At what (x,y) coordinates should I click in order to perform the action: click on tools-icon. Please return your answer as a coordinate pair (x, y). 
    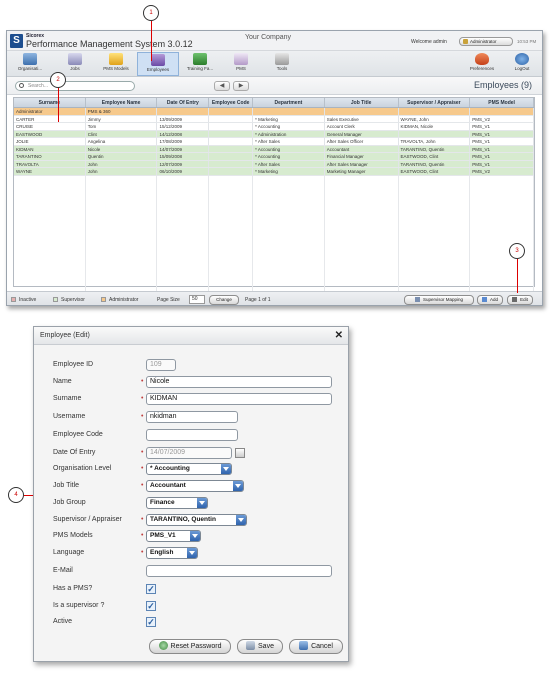
    Looking at the image, I should click on (282, 59).